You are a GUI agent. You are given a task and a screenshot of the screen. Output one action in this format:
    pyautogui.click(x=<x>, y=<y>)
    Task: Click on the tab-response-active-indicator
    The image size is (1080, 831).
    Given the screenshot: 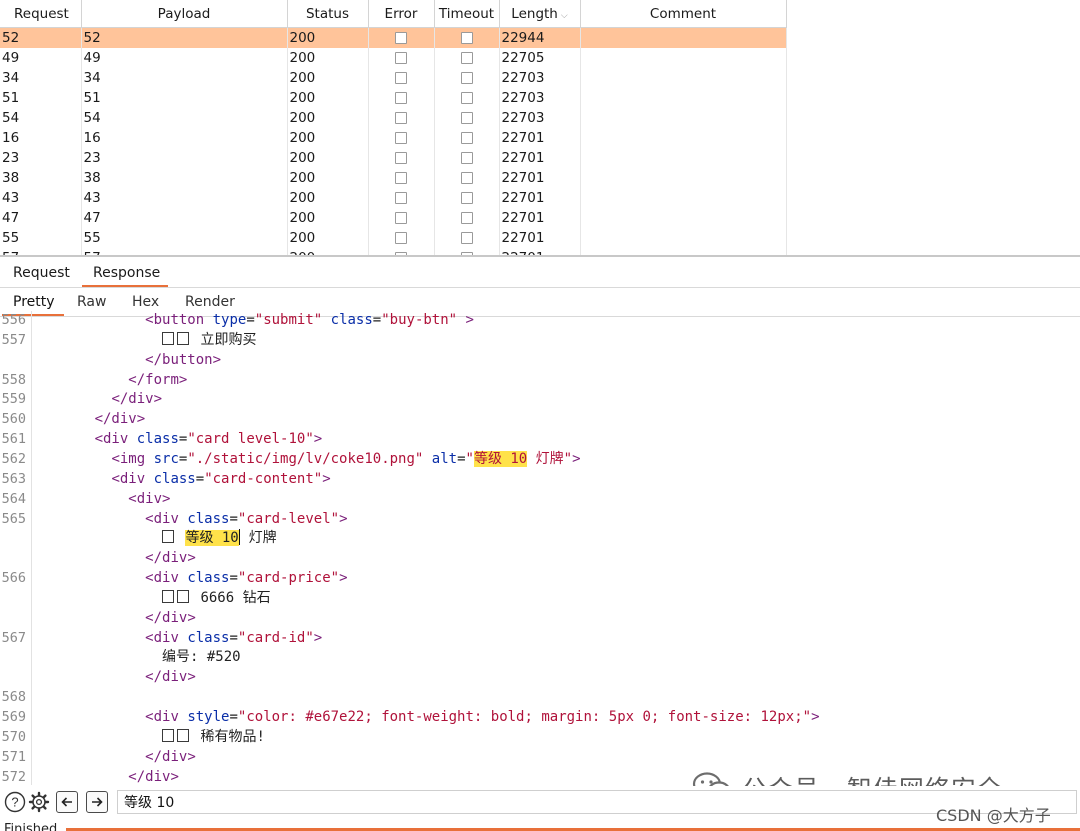 What is the action you would take?
    pyautogui.click(x=125, y=286)
    